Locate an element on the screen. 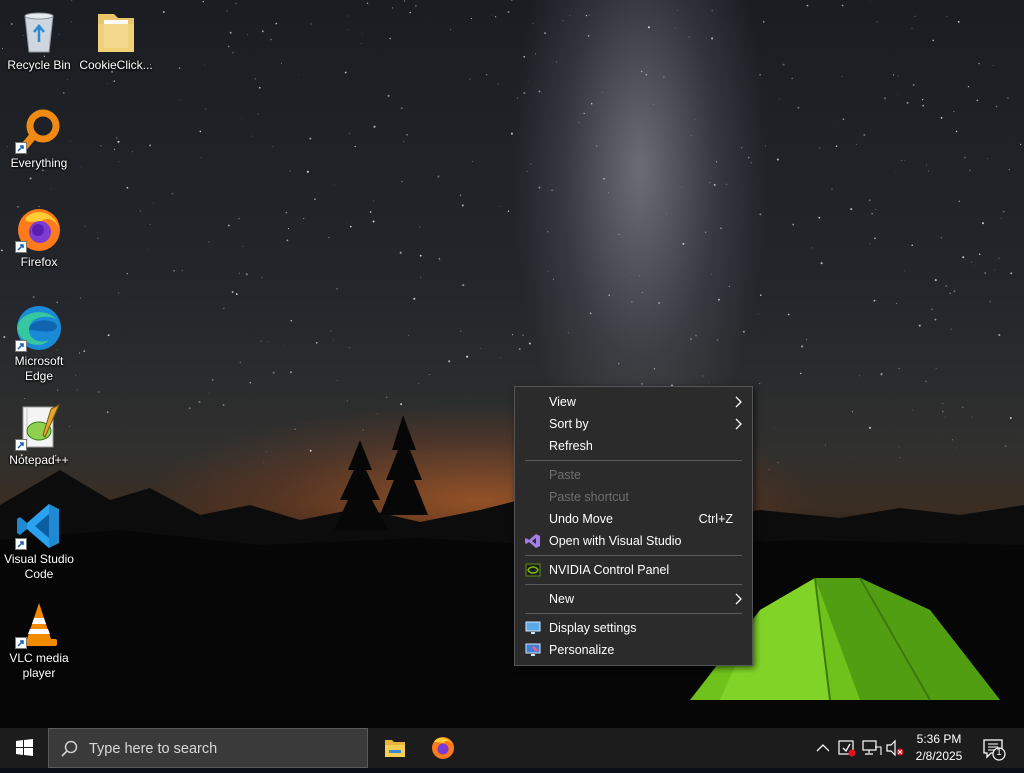 Image resolution: width=1024 pixels, height=773 pixels. menu-item-label: Open with Visual Studio is located at coordinates (615, 541).